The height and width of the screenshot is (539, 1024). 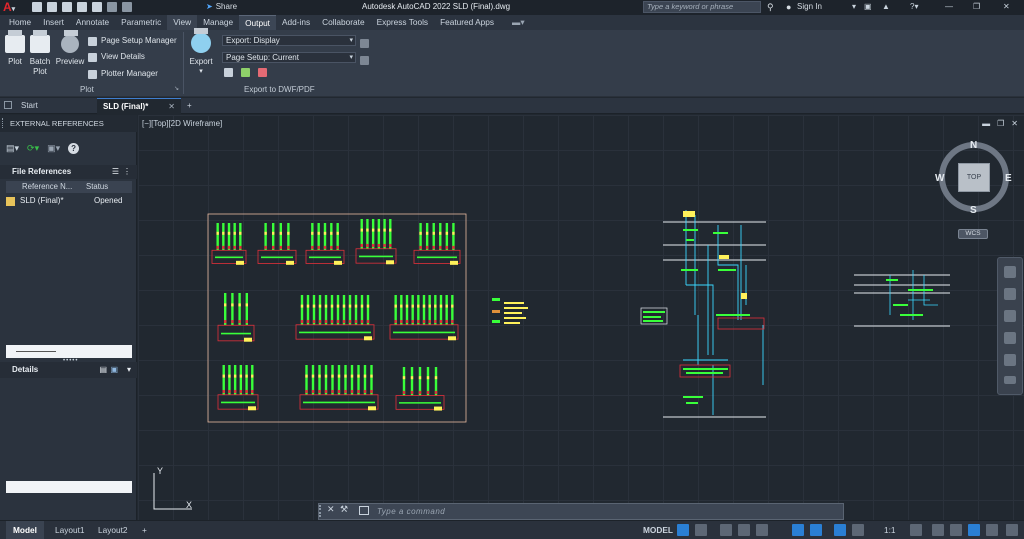 I want to click on view-details-button: View Details, so click(x=116, y=57).